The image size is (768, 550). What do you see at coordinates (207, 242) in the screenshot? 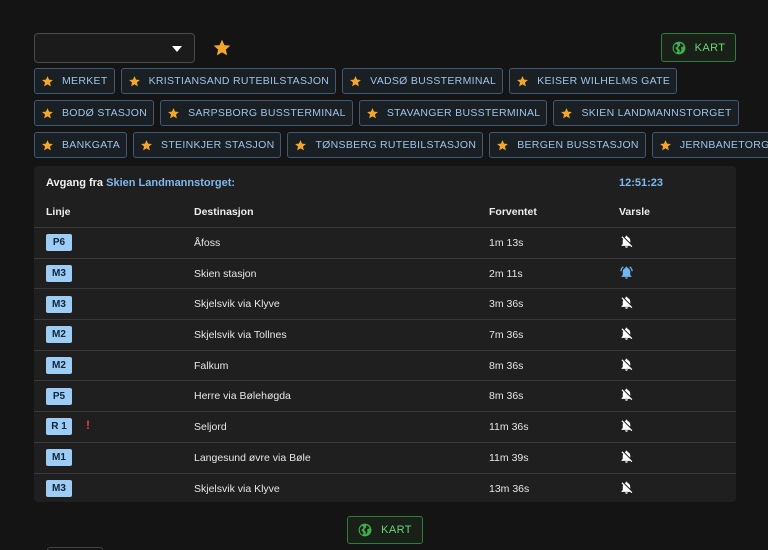
I see `destination-cell: Åfoss` at bounding box center [207, 242].